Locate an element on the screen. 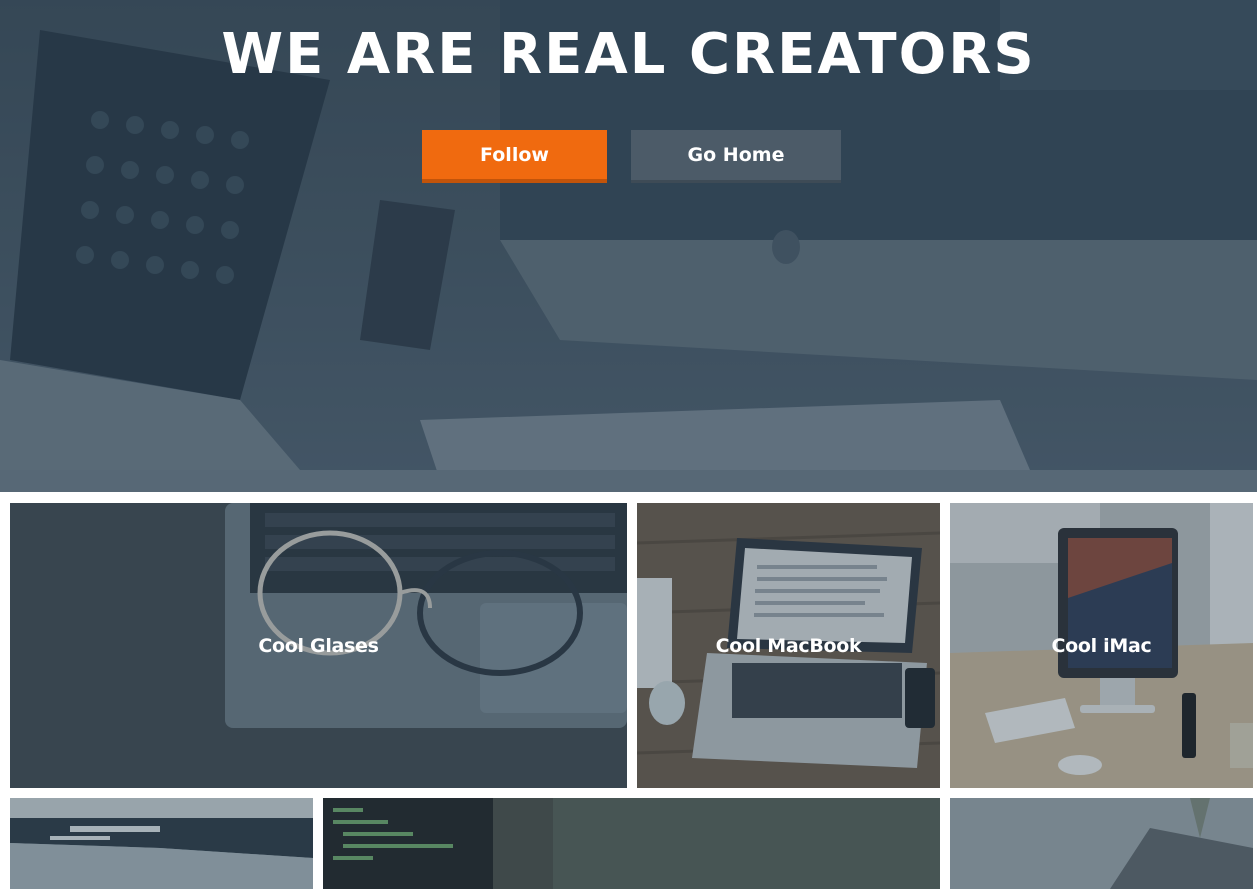 This screenshot has width=1257, height=889. tile-label: Cool MacBook is located at coordinates (788, 645).